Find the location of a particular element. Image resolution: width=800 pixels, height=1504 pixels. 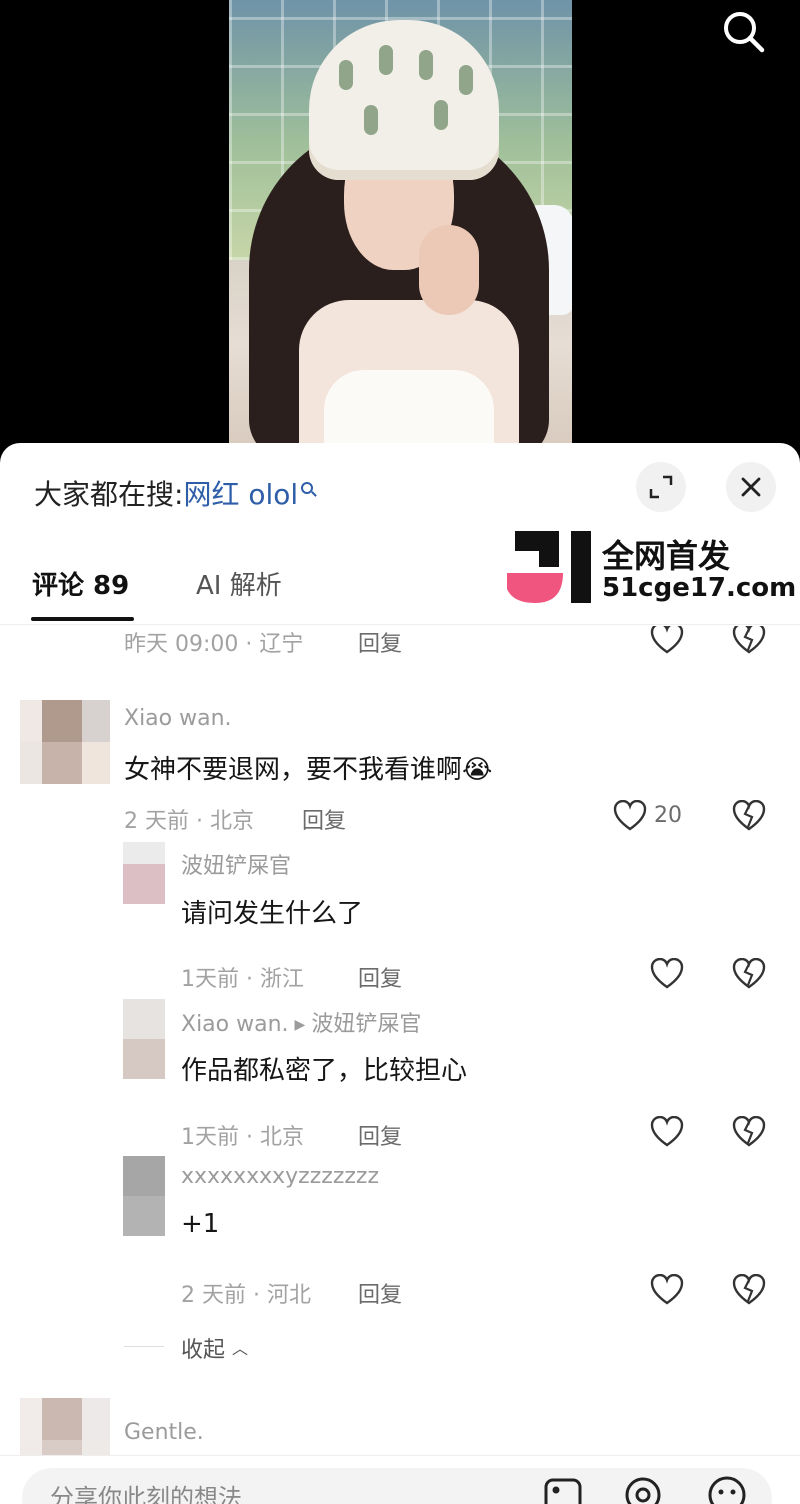

comment-meta: 2 天前 · 北京 is located at coordinates (189, 821).